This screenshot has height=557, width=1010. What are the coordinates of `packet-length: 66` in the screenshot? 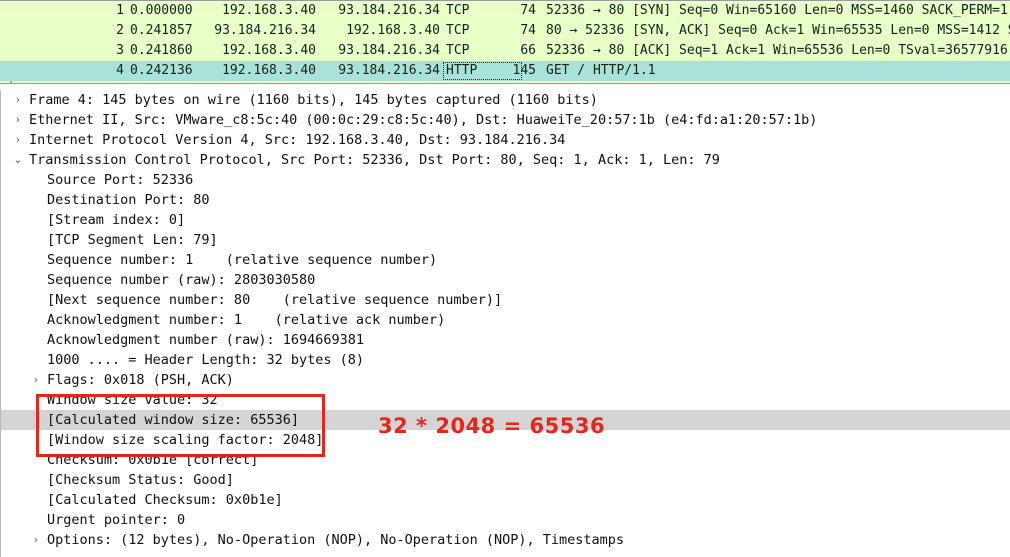 It's located at (528, 50).